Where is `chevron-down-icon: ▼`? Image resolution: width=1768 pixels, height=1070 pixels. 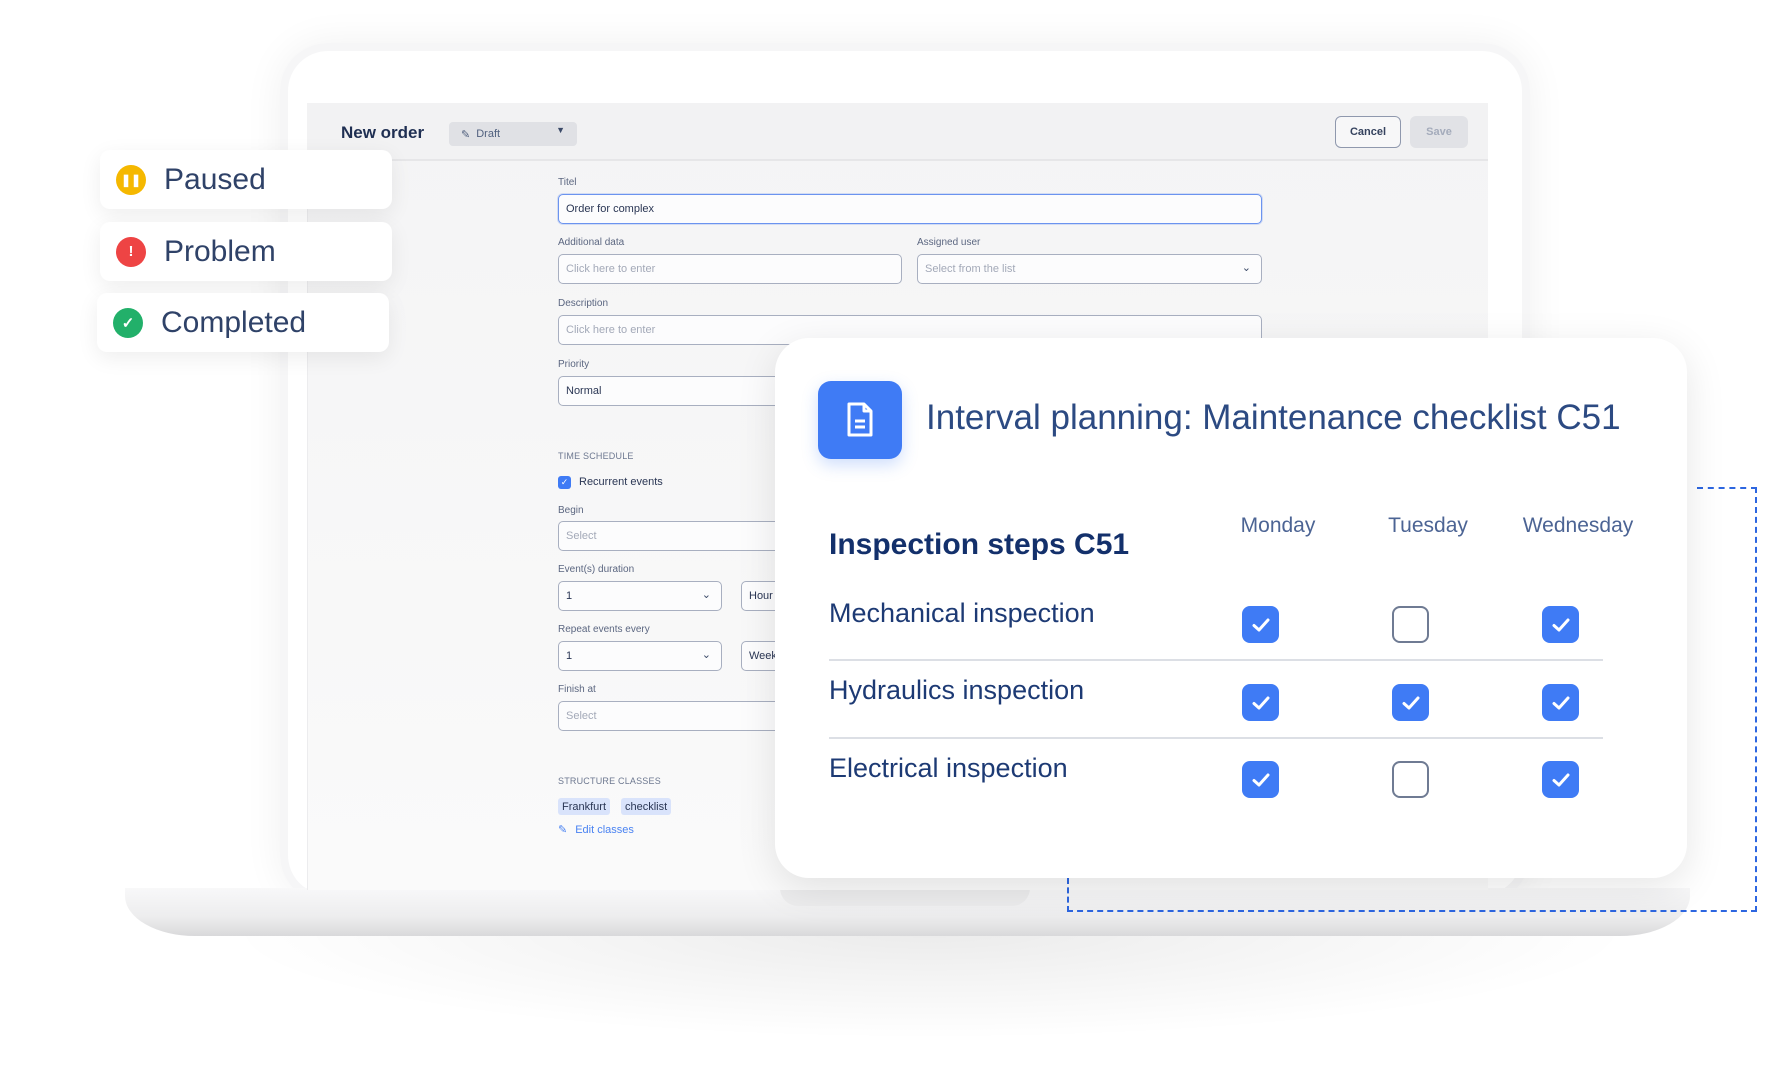 chevron-down-icon: ▼ is located at coordinates (560, 130).